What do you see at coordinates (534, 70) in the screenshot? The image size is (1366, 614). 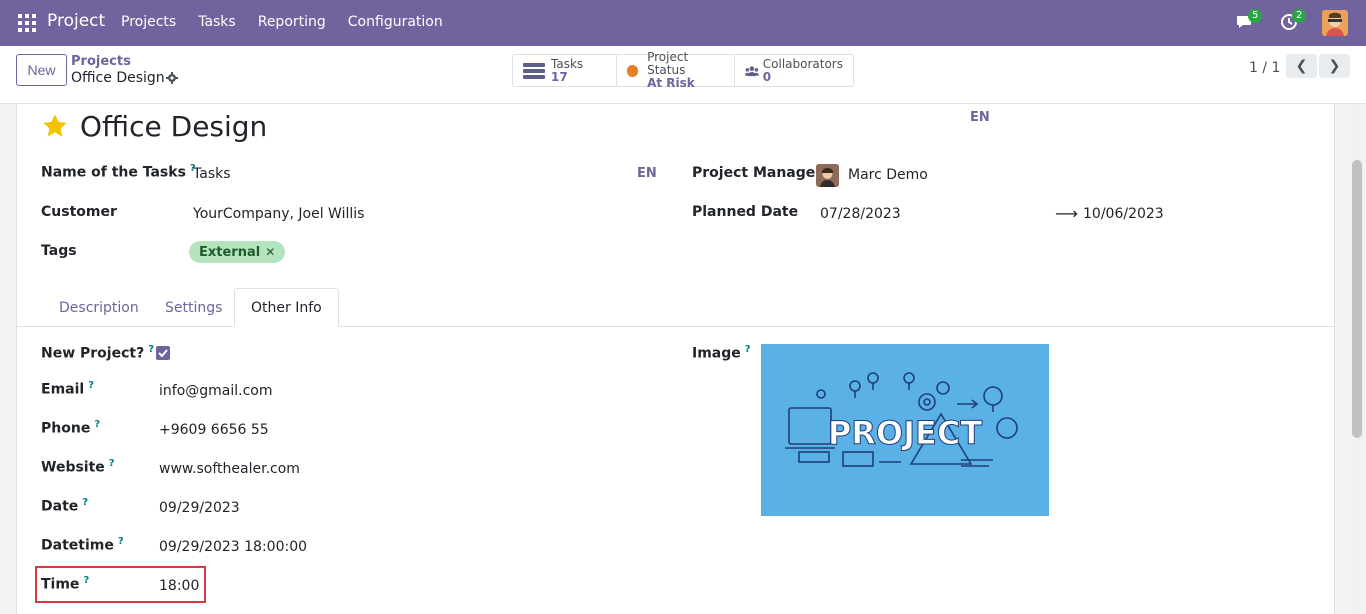 I see `tasks-icon` at bounding box center [534, 70].